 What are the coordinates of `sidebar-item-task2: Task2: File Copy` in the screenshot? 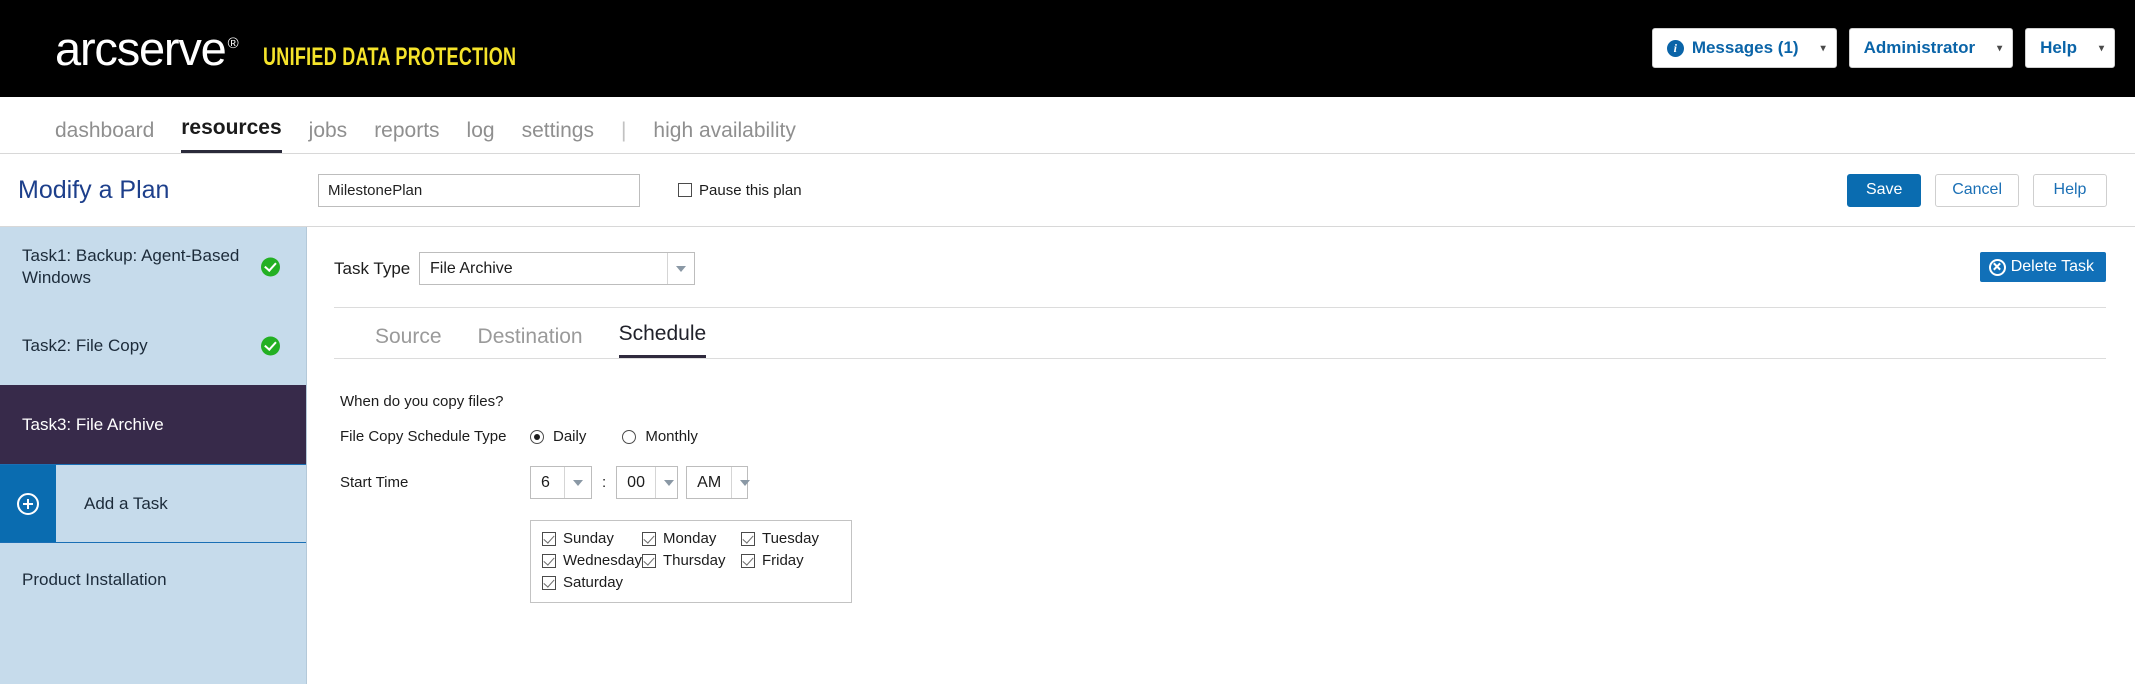 It's located at (153, 345).